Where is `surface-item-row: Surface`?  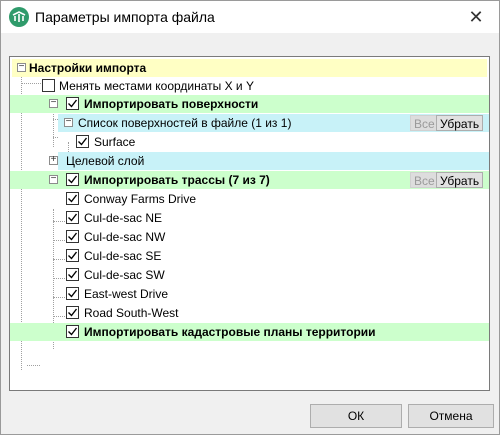 surface-item-row: Surface is located at coordinates (249, 142).